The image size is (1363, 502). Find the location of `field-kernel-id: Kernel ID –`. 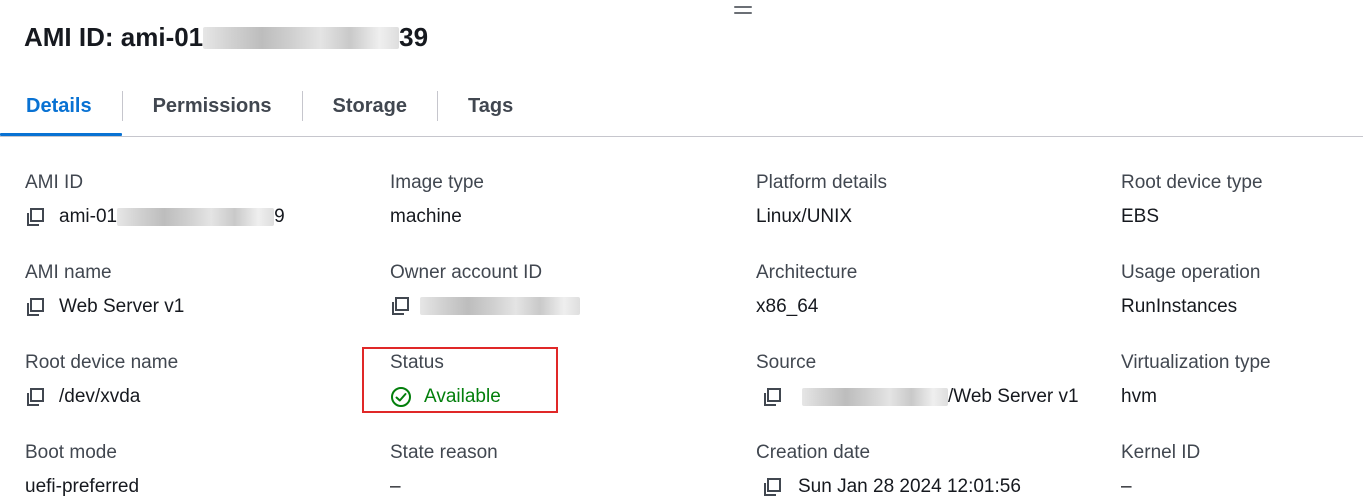

field-kernel-id: Kernel ID – is located at coordinates (1160, 470).